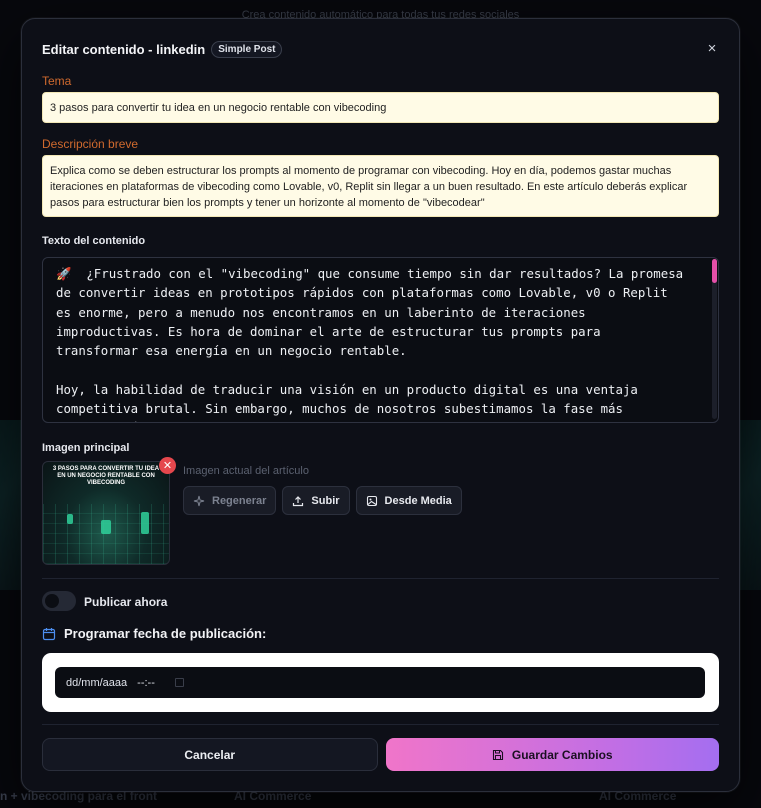 This screenshot has width=761, height=808. Describe the element at coordinates (714, 339) in the screenshot. I see `contenido-scrollbar-track` at that location.